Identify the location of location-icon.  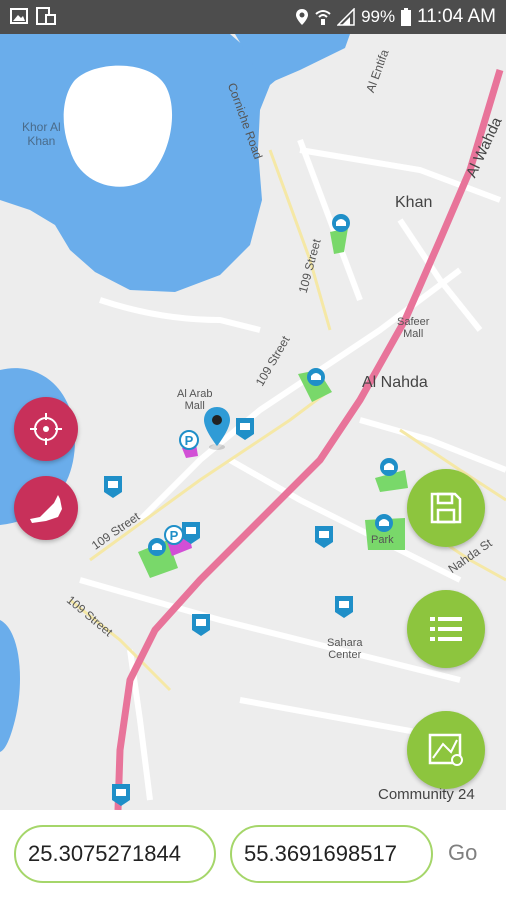
(302, 17).